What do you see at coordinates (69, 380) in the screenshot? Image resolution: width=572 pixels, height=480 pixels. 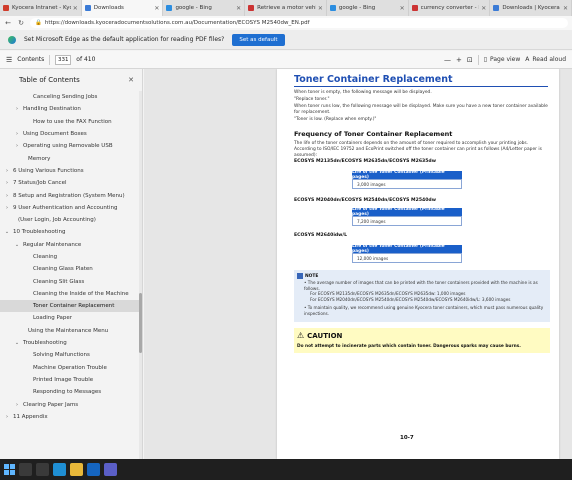 I see `toc-item: Printed Image Trouble` at bounding box center [69, 380].